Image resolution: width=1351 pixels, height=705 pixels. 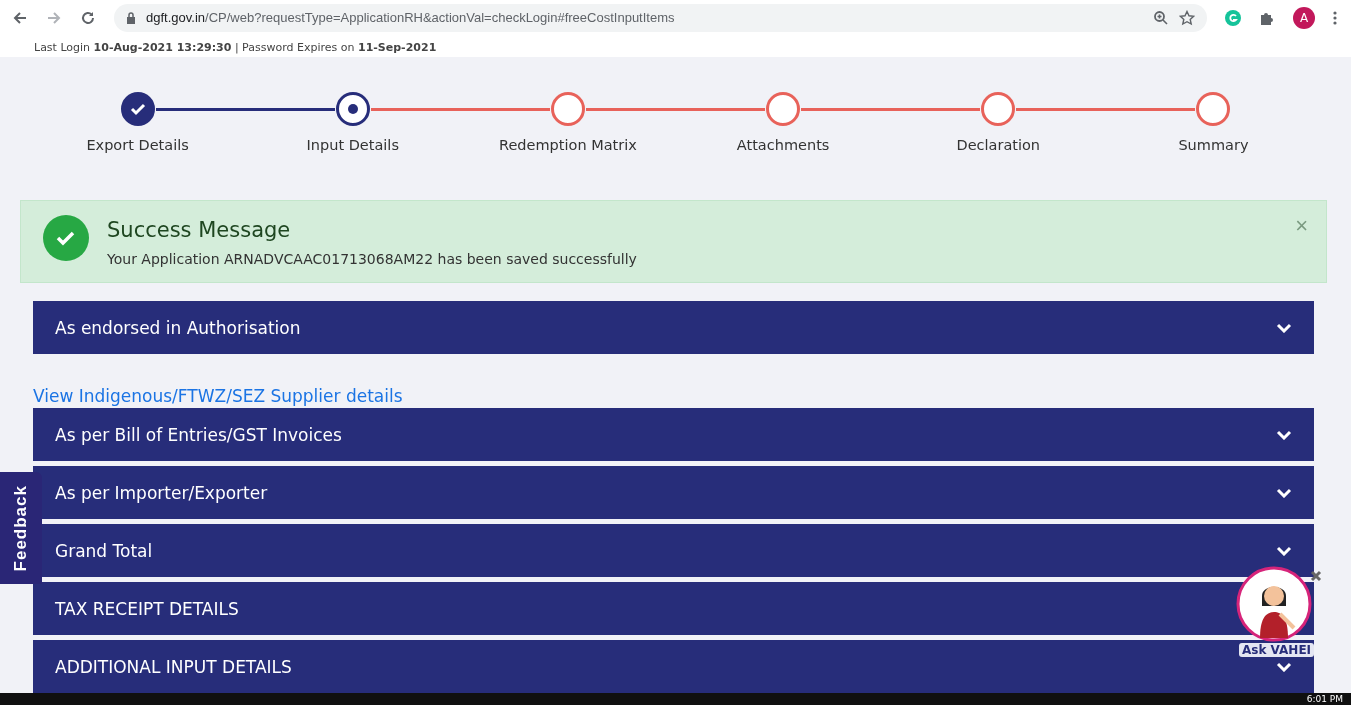 What do you see at coordinates (1187, 17) in the screenshot?
I see `star-icon` at bounding box center [1187, 17].